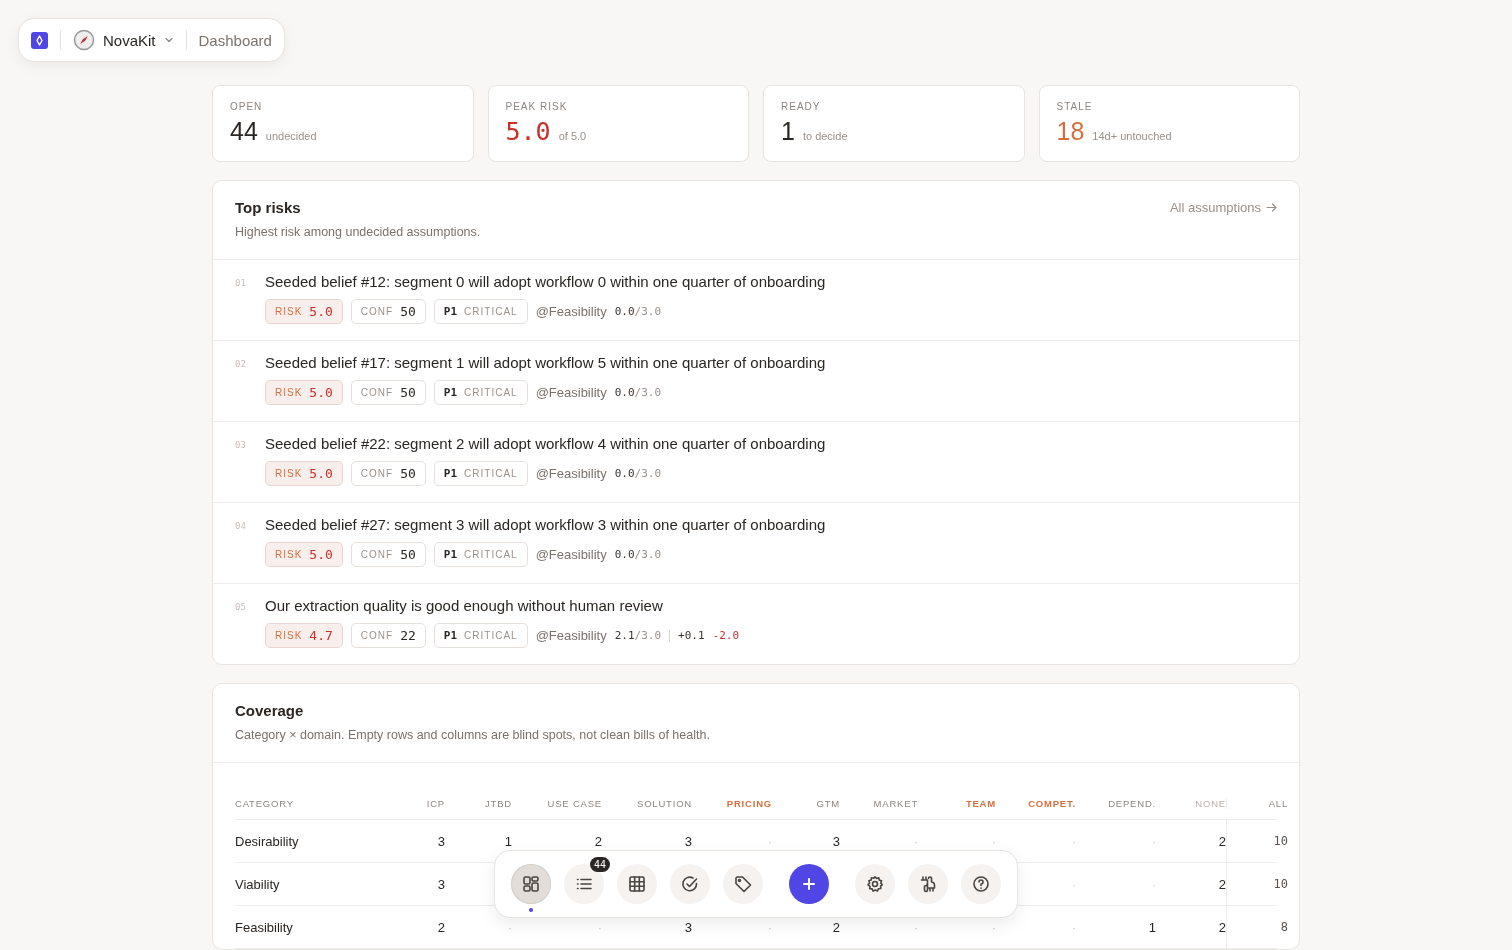 This screenshot has height=950, width=1512. What do you see at coordinates (1257, 884) in the screenshot?
I see `total-cell: 10` at bounding box center [1257, 884].